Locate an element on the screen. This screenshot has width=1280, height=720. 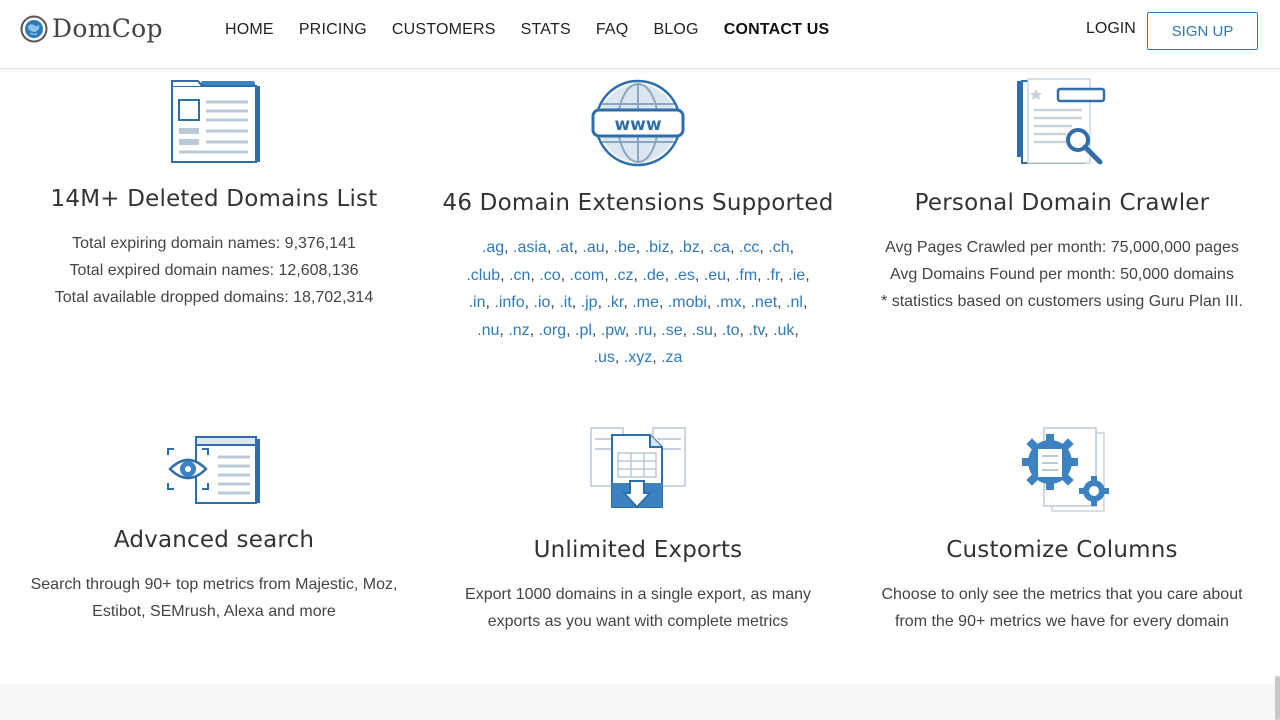
extension-link: .ag is located at coordinates (493, 247).